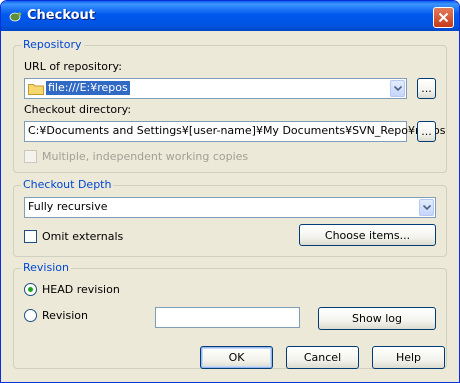  I want to click on url-value: file:///E:¥repos, so click(88, 88).